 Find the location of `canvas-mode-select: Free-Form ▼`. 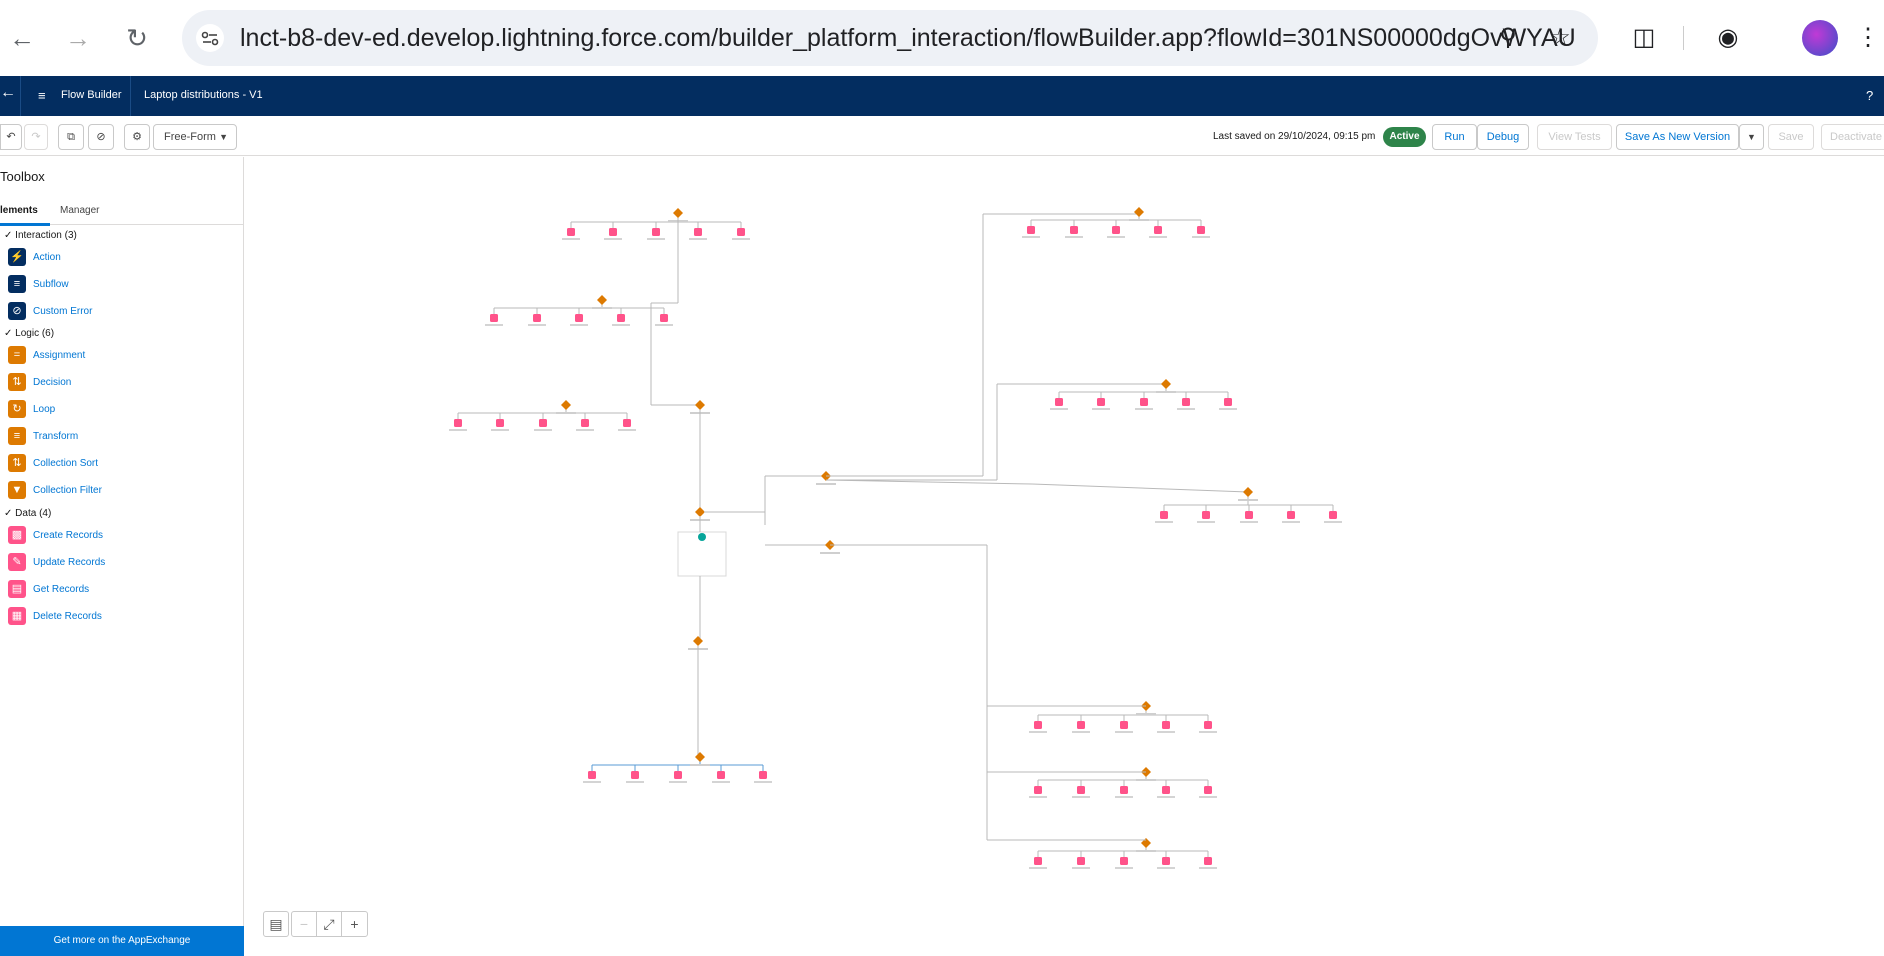

canvas-mode-select: Free-Form ▼ is located at coordinates (195, 137).